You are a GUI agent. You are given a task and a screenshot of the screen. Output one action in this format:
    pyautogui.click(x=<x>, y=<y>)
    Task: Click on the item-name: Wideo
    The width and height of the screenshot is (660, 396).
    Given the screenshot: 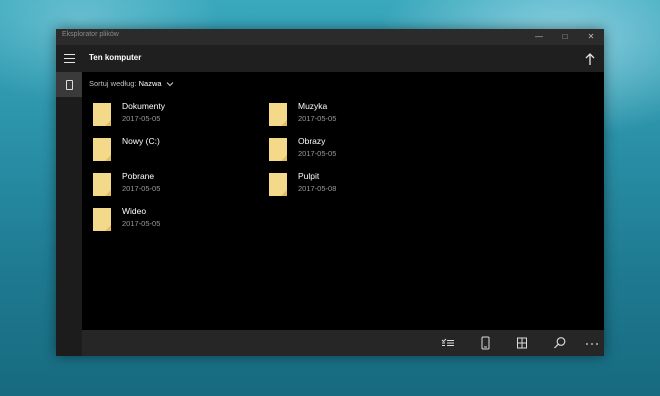 What is the action you would take?
    pyautogui.click(x=134, y=211)
    